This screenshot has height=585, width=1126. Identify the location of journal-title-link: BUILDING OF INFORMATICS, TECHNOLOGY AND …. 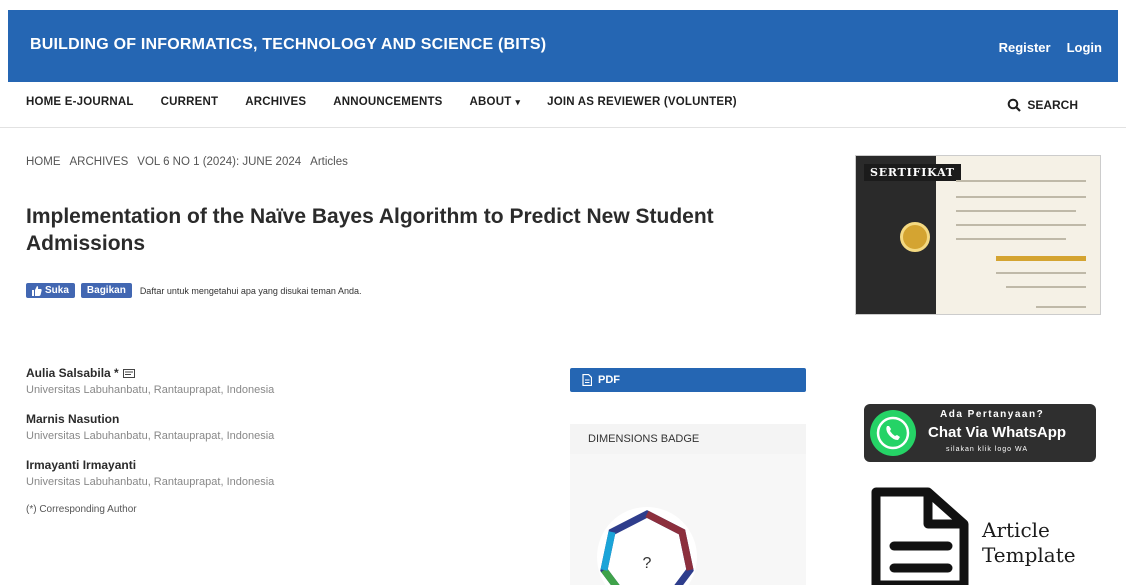
(288, 45).